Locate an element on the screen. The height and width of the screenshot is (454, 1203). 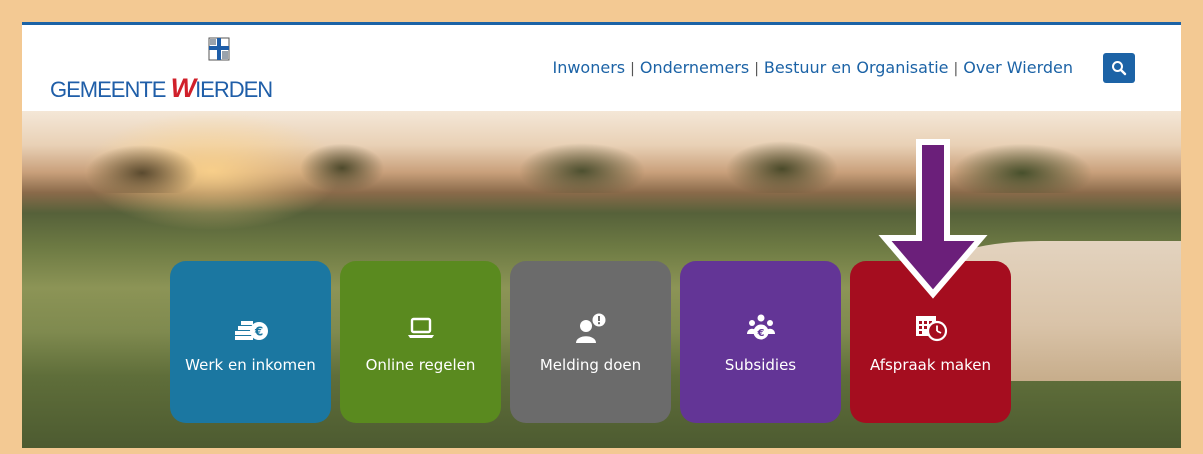
calendar-clock-icon is located at coordinates (931, 328).